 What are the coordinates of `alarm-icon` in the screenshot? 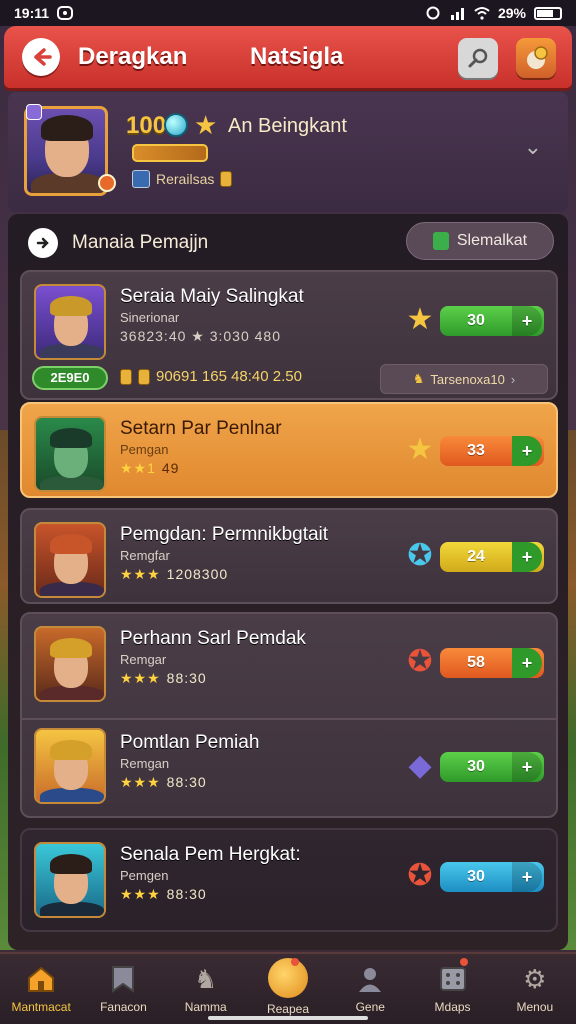 It's located at (434, 13).